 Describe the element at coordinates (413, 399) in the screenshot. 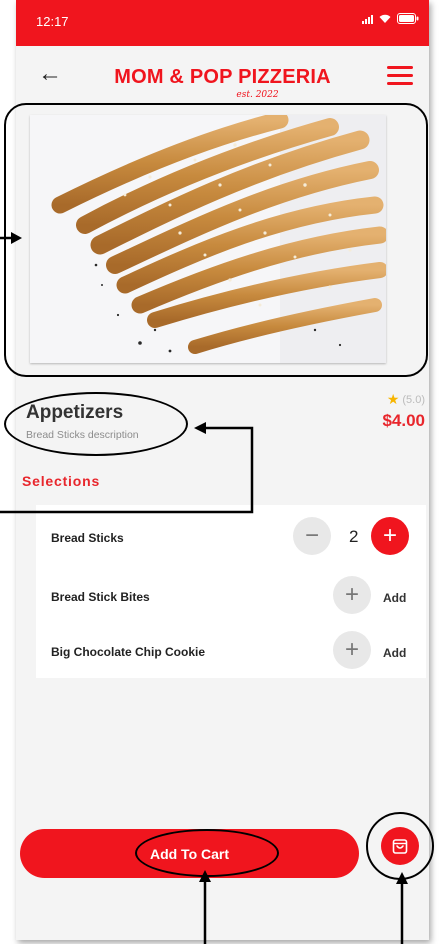

I see `rating-value: (5.0)` at that location.